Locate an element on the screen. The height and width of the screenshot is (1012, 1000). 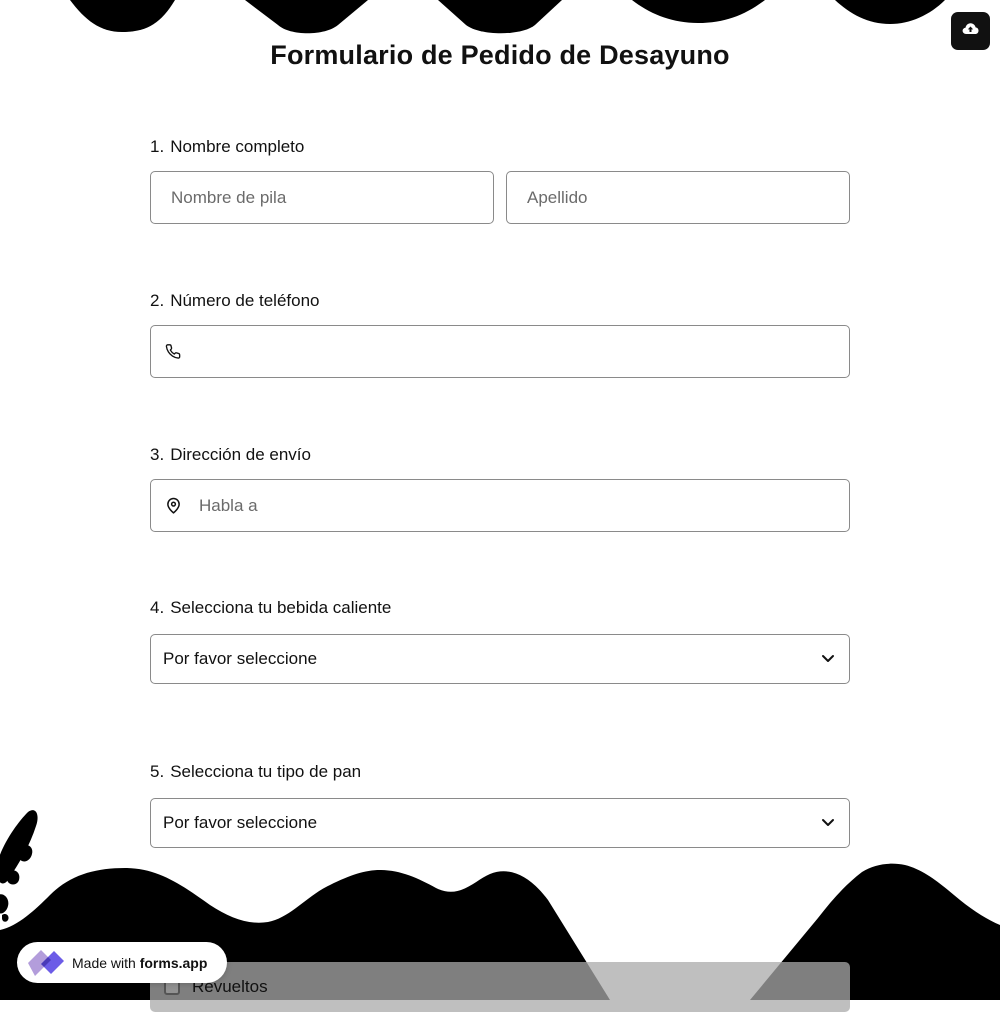
question-text: Selecciona tu tipo de pan is located at coordinates (266, 771).